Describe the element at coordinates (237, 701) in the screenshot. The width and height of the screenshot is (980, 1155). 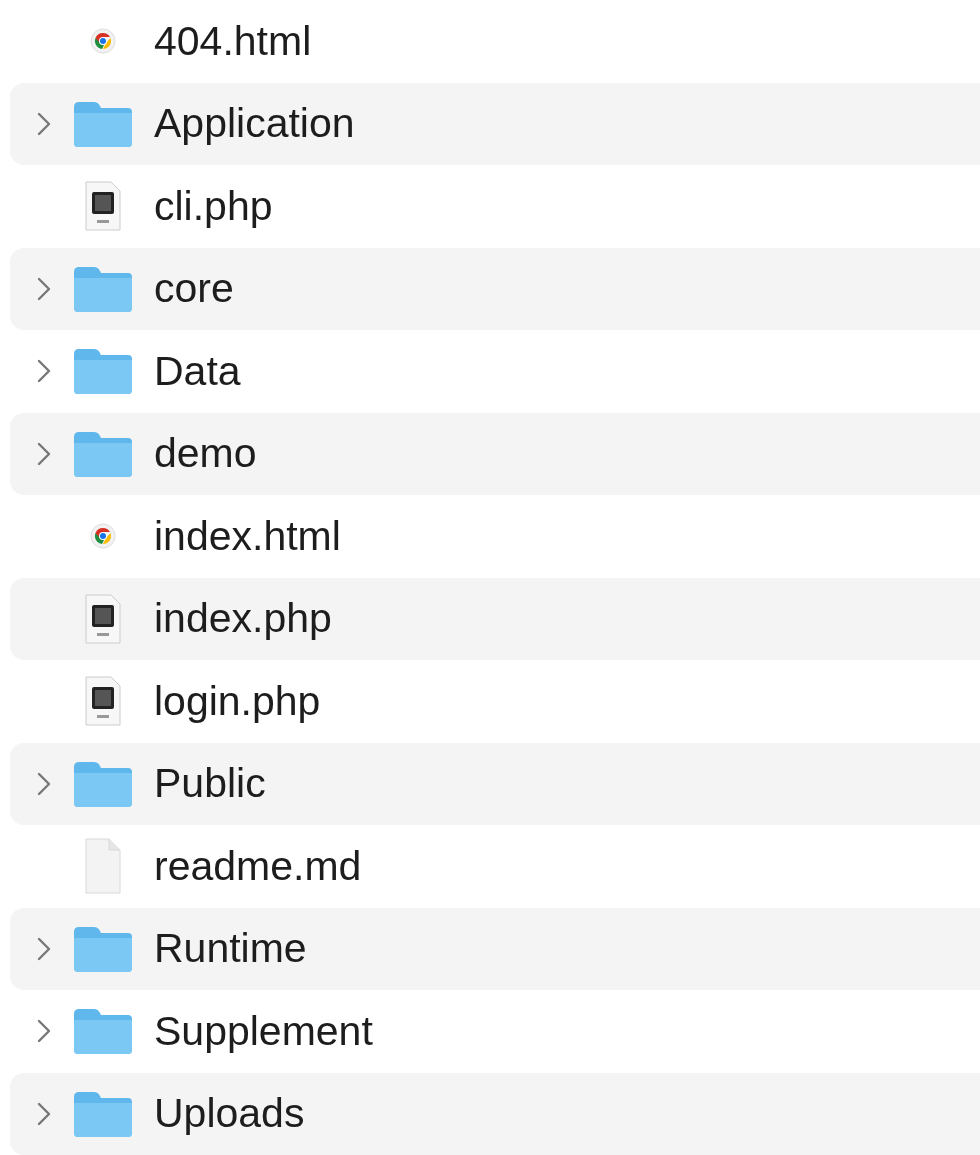
I see `file-name: login.php` at that location.